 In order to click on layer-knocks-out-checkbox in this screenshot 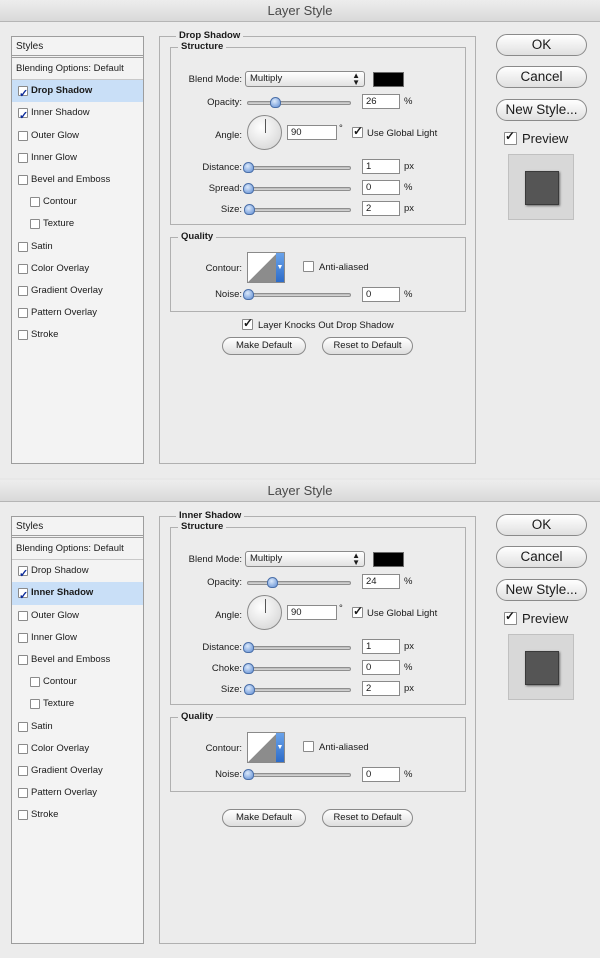, I will do `click(247, 323)`.